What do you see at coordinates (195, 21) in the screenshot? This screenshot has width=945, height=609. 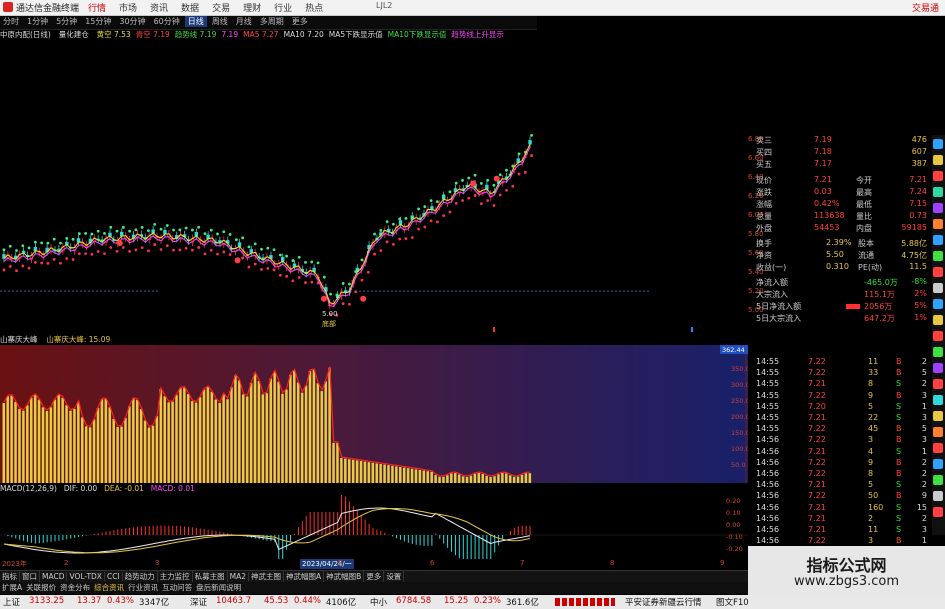 I see `period-tab: 日线` at bounding box center [195, 21].